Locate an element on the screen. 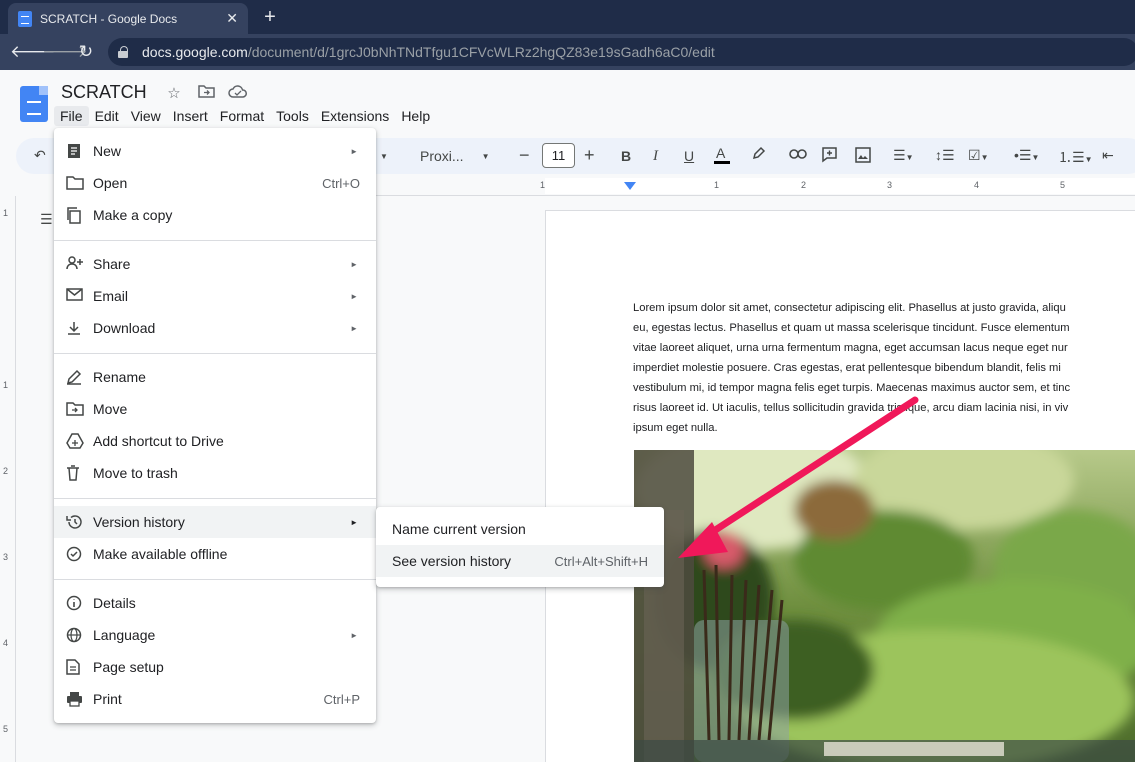 Image resolution: width=1135 pixels, height=762 pixels. horizontal-ruler: 1 1 2 3 4 5 is located at coordinates (755, 186).